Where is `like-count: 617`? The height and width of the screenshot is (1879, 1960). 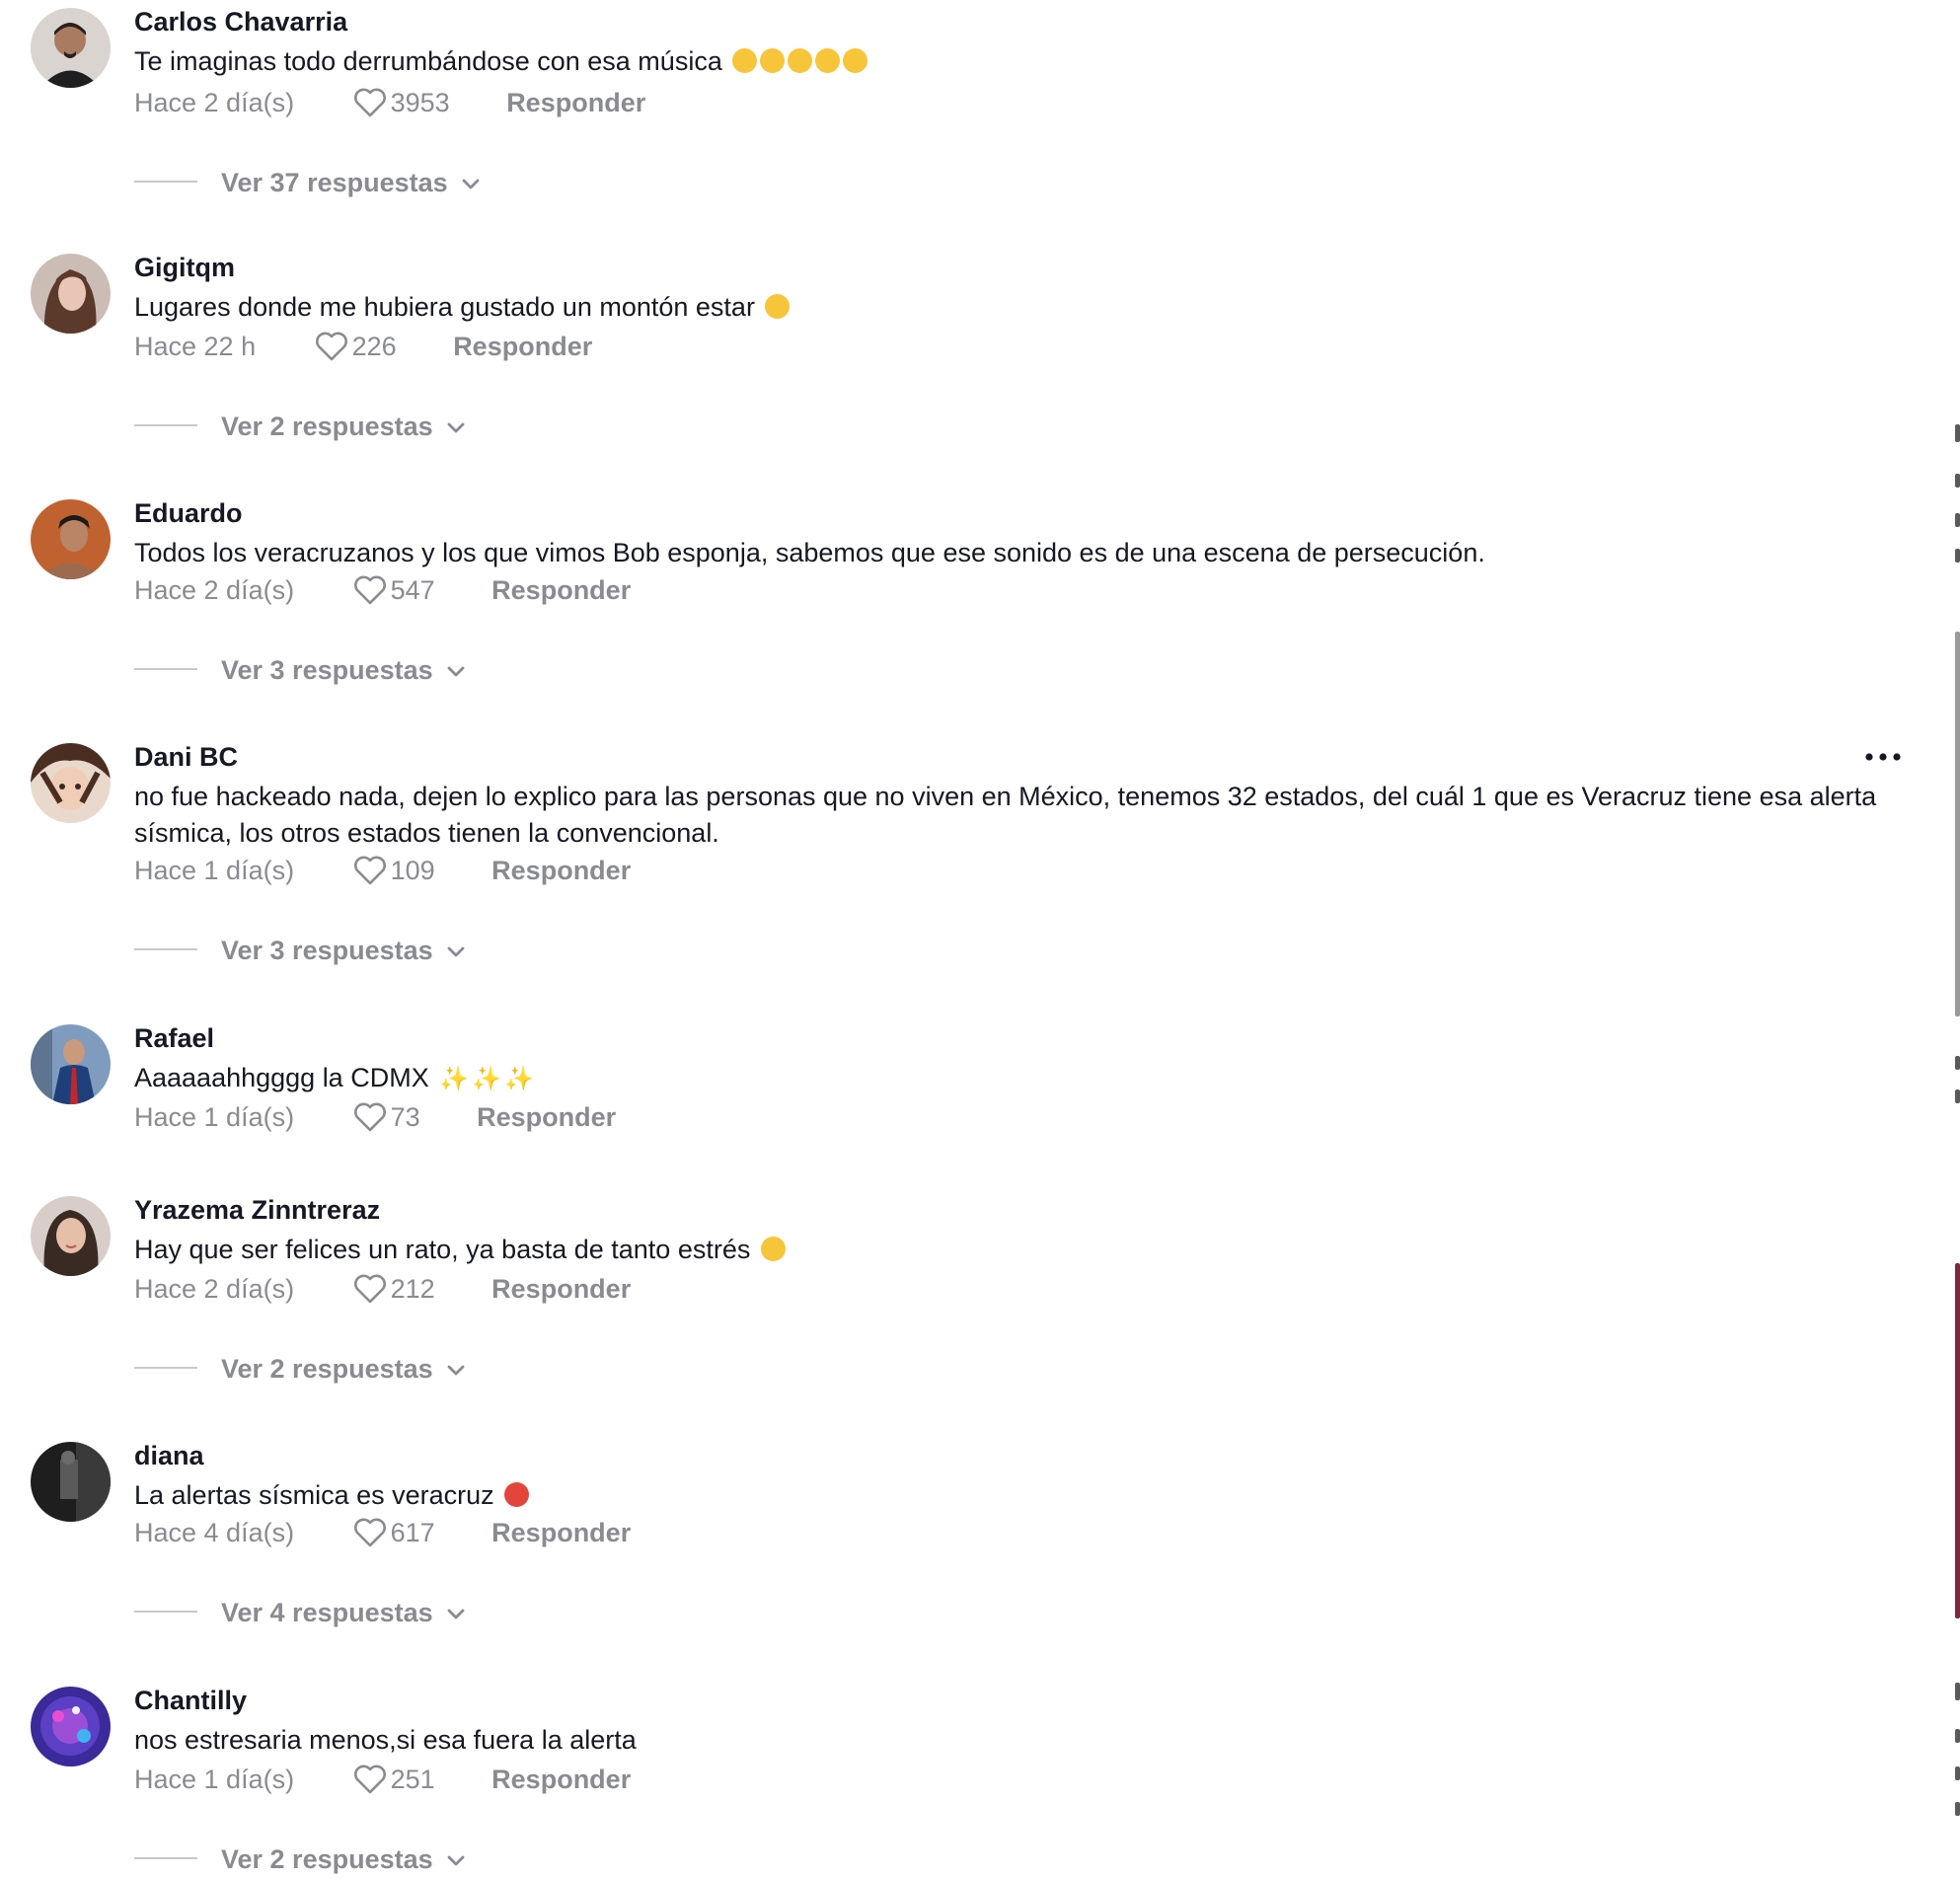 like-count: 617 is located at coordinates (412, 1532).